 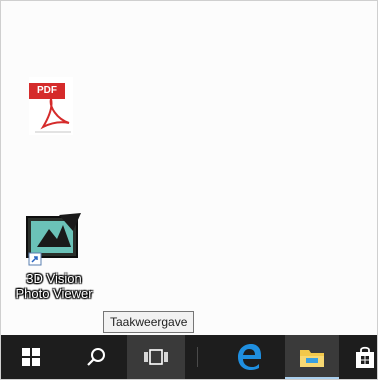 I want to click on windows-start-icon, so click(x=31, y=357).